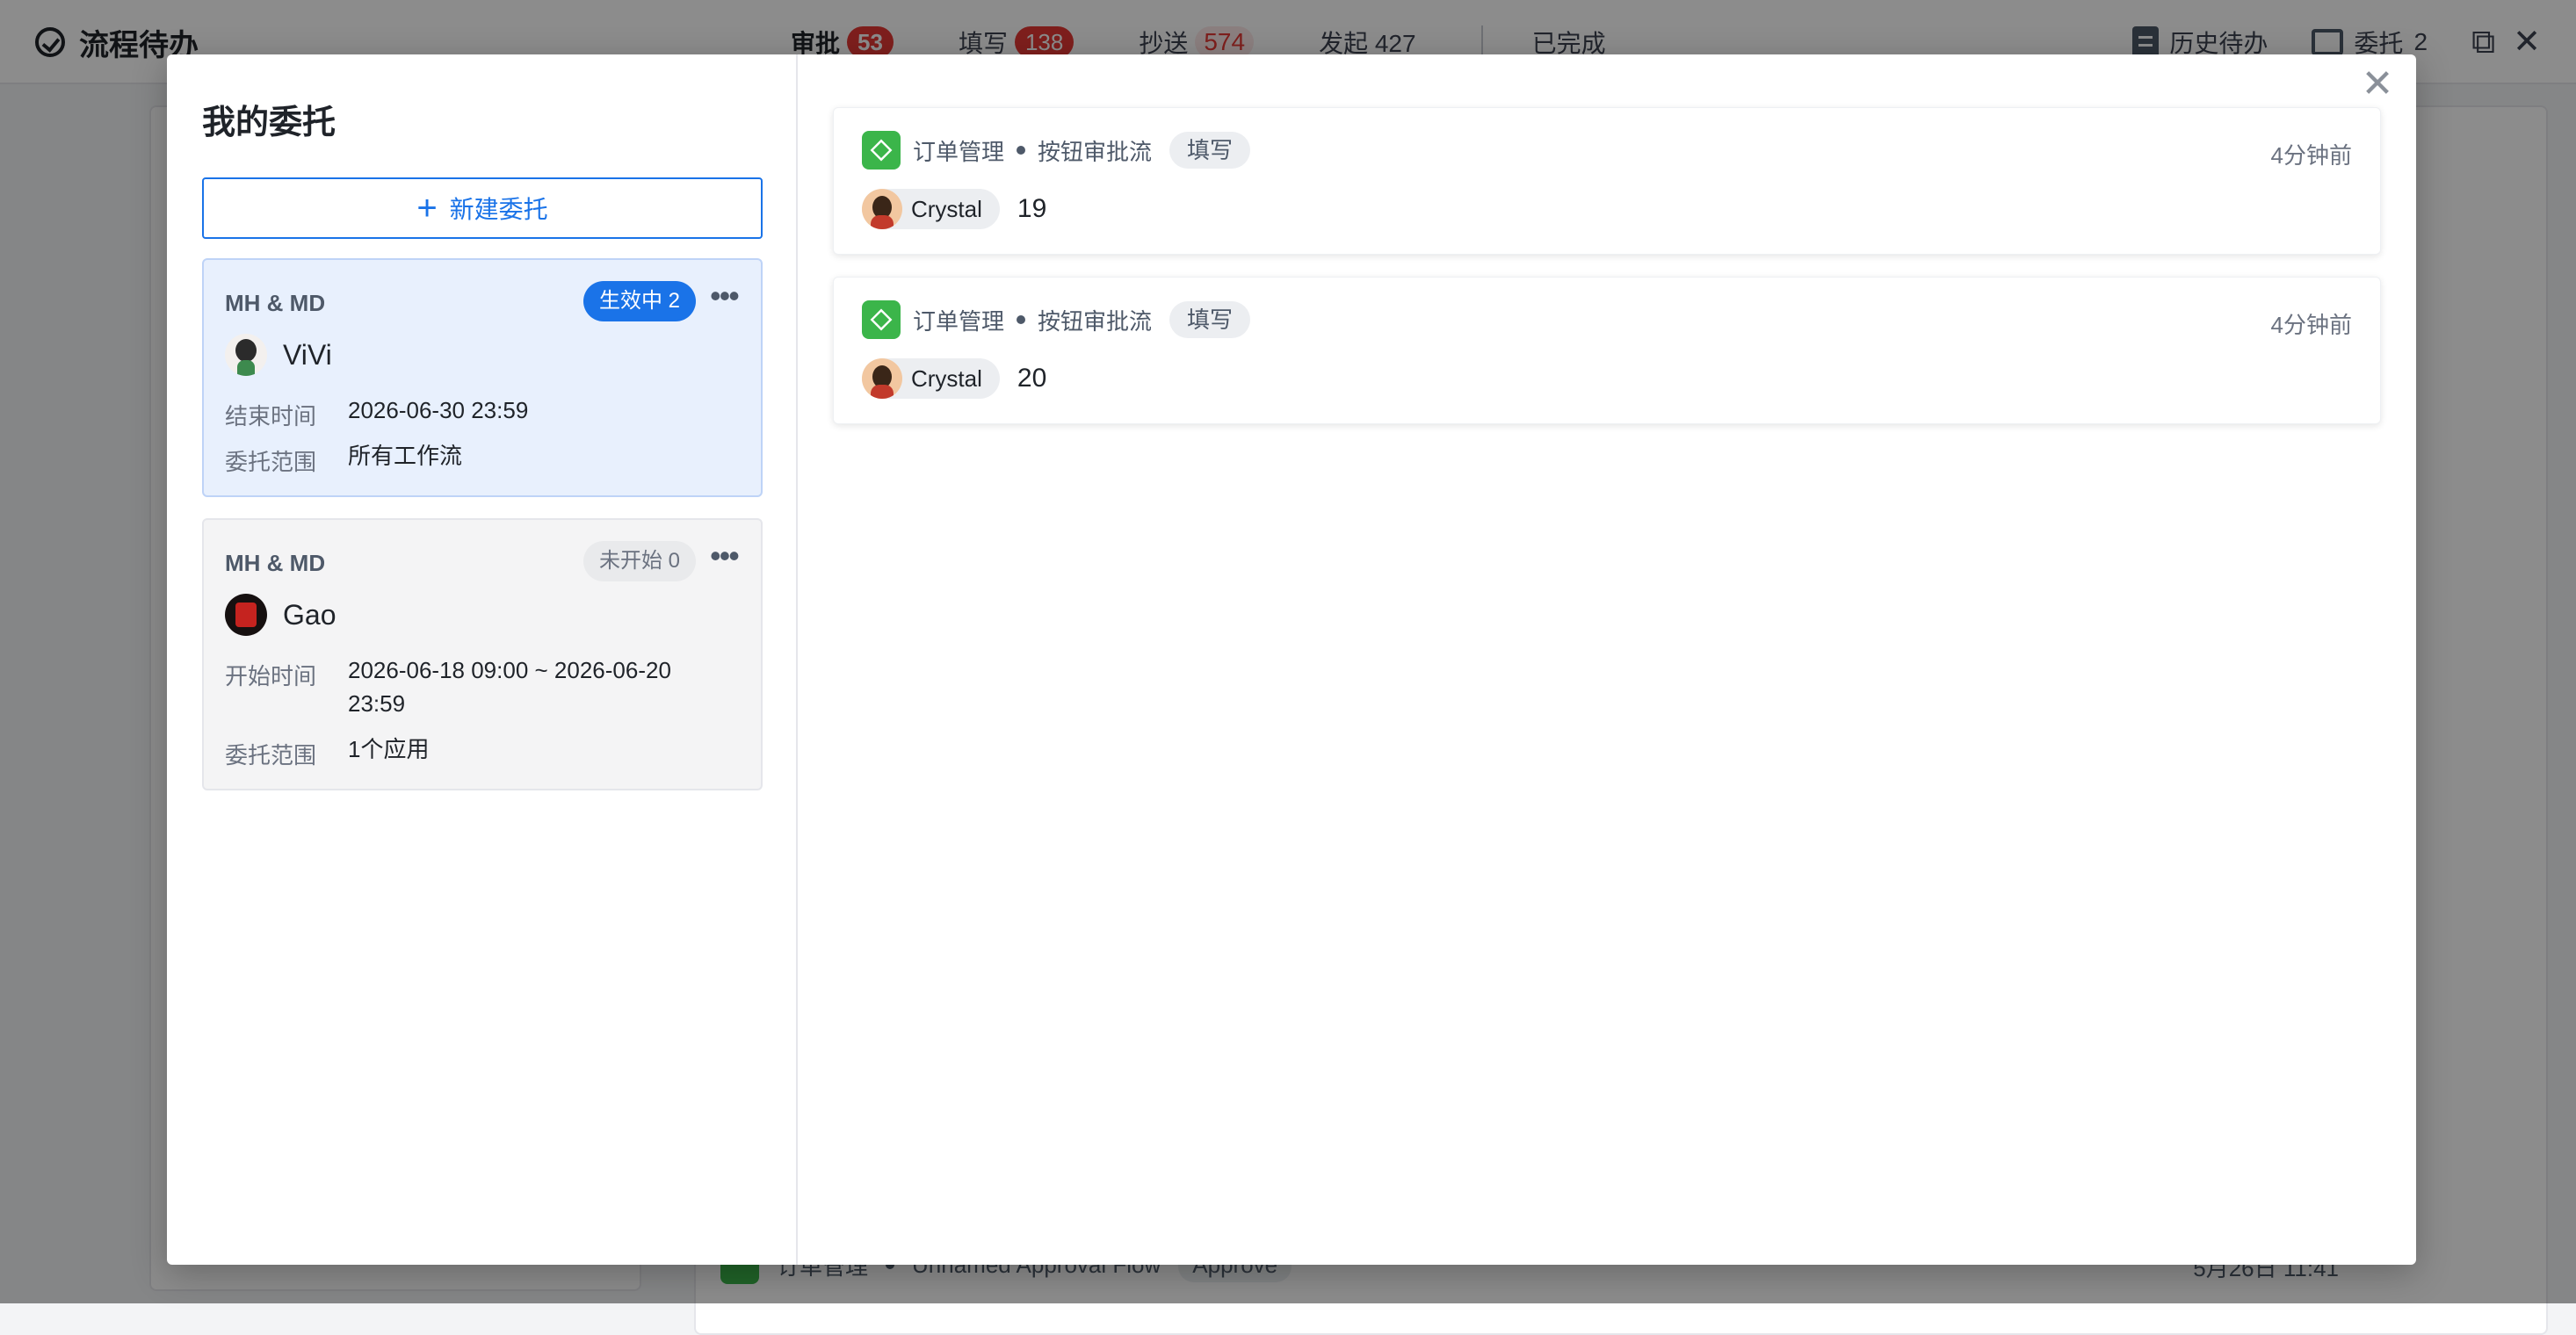  Describe the element at coordinates (271, 676) in the screenshot. I see `time-label: 开始时间` at that location.